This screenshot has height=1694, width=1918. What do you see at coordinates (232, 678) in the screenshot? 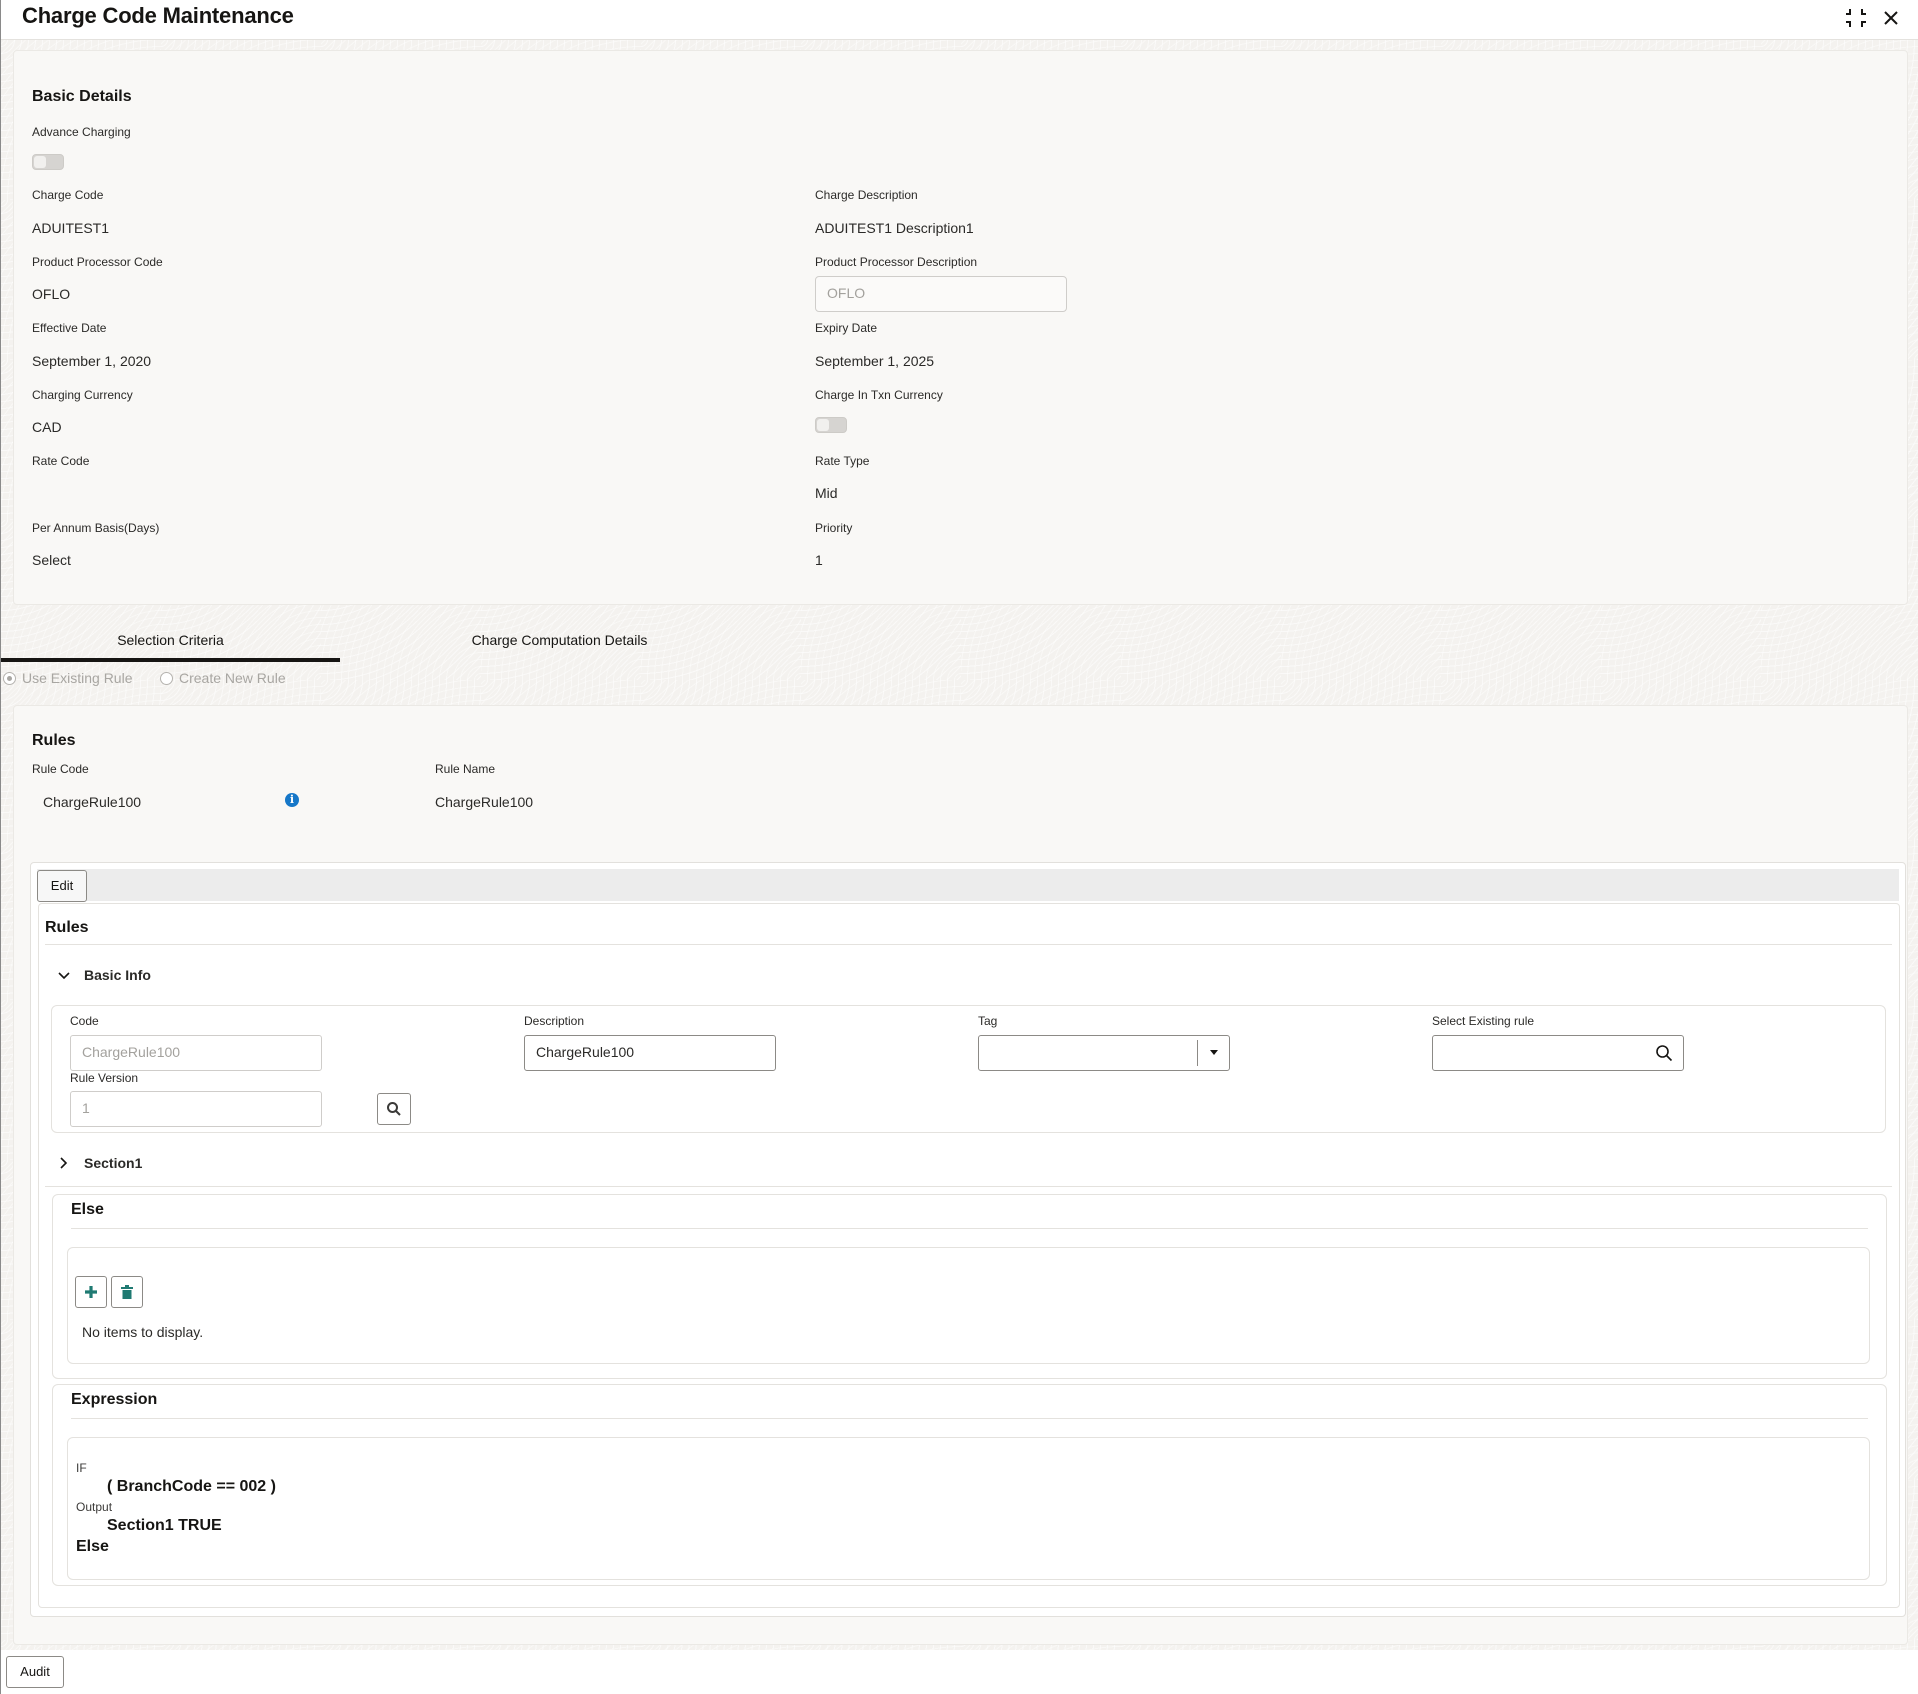
I see `radio-create-new-rule-label: Create New Rule` at bounding box center [232, 678].